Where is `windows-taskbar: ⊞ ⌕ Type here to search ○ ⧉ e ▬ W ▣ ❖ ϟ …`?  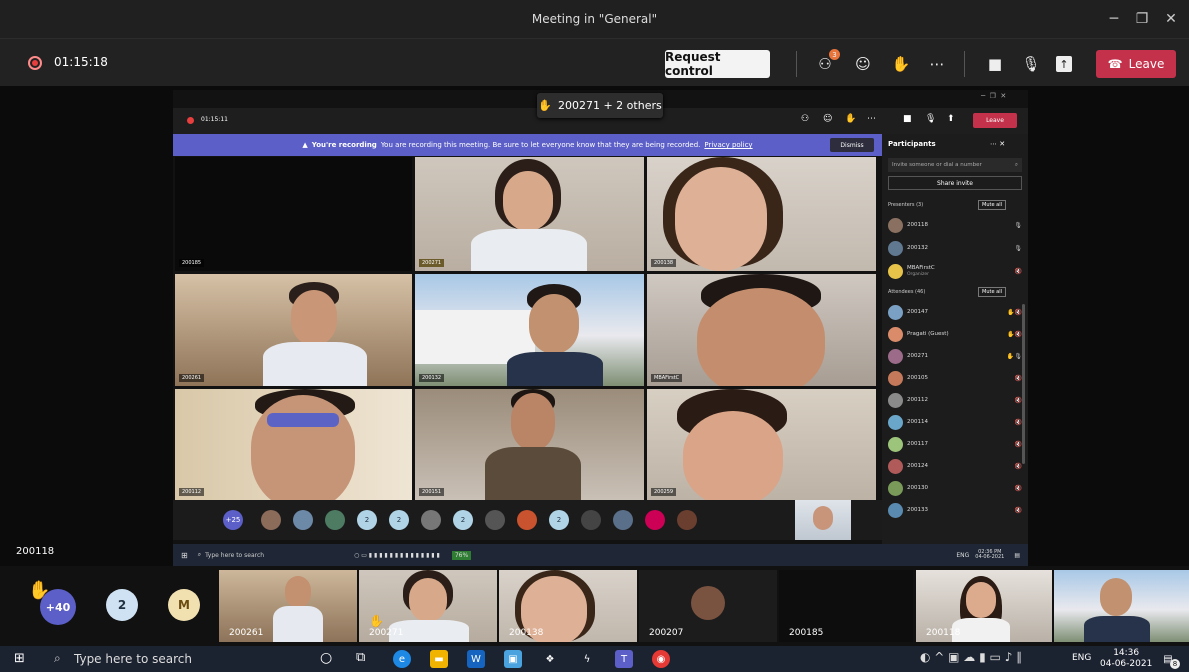 windows-taskbar: ⊞ ⌕ Type here to search ○ ⧉ e ▬ W ▣ ❖ ϟ … is located at coordinates (594, 659).